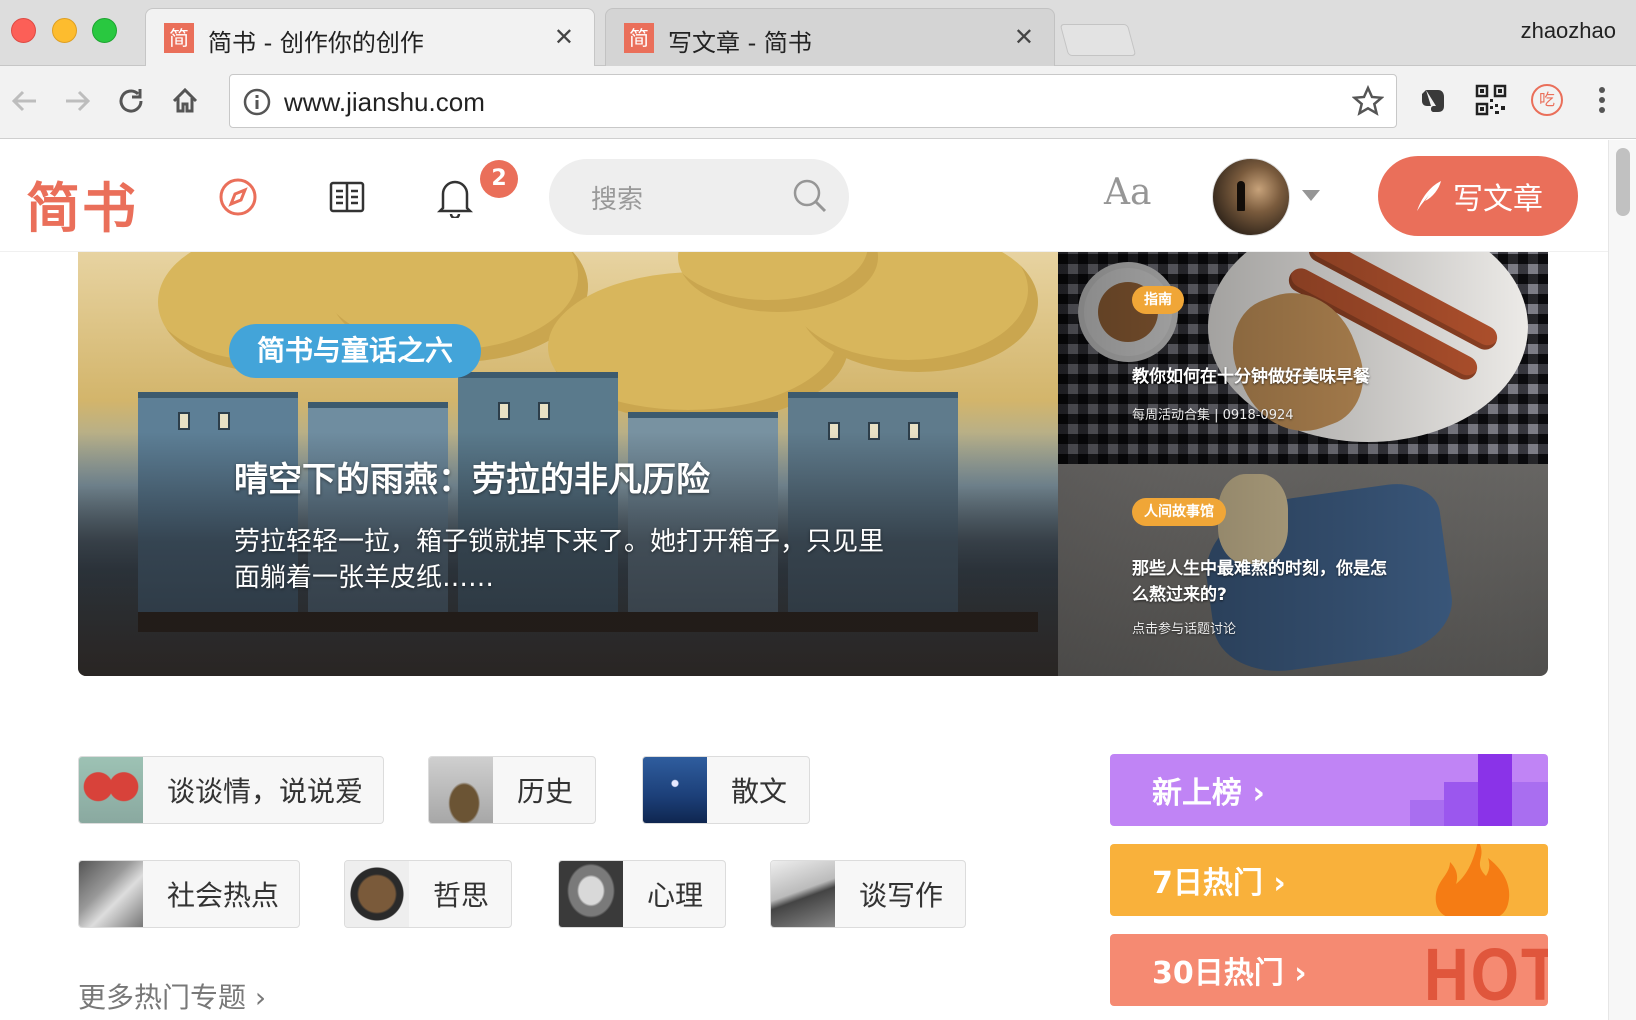  Describe the element at coordinates (64, 30) in the screenshot. I see `minimize-window-button` at that location.